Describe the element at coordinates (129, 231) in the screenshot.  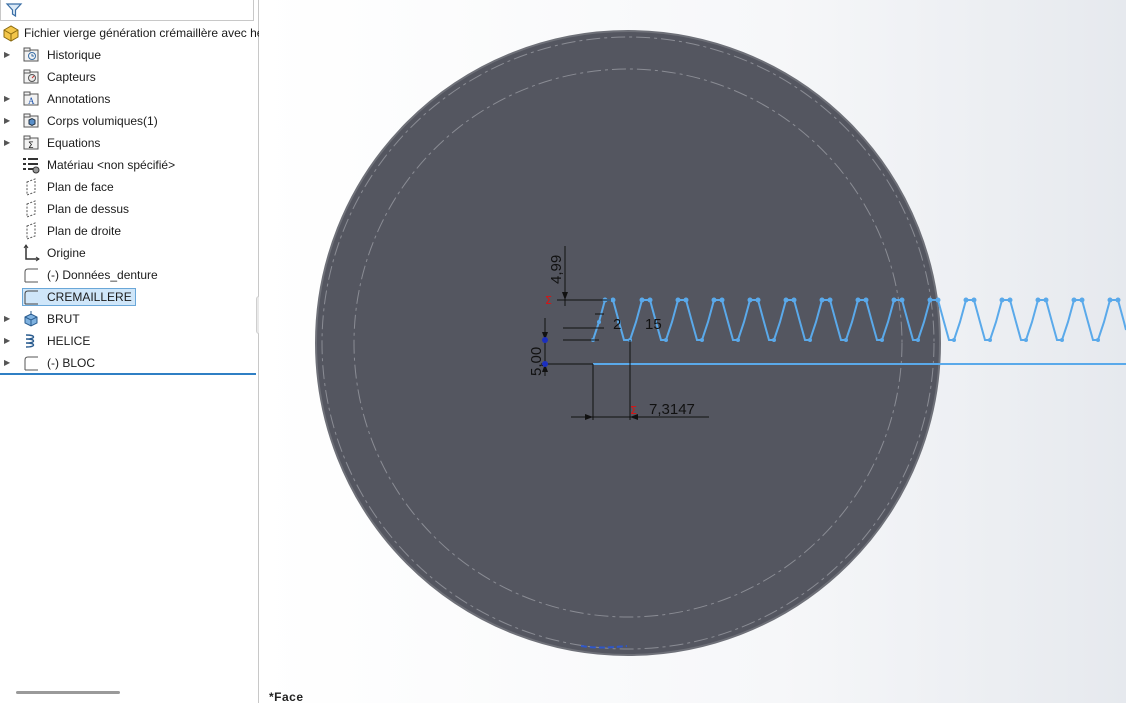
I see `tree-item-plan-de-droite: Plan de droite` at that location.